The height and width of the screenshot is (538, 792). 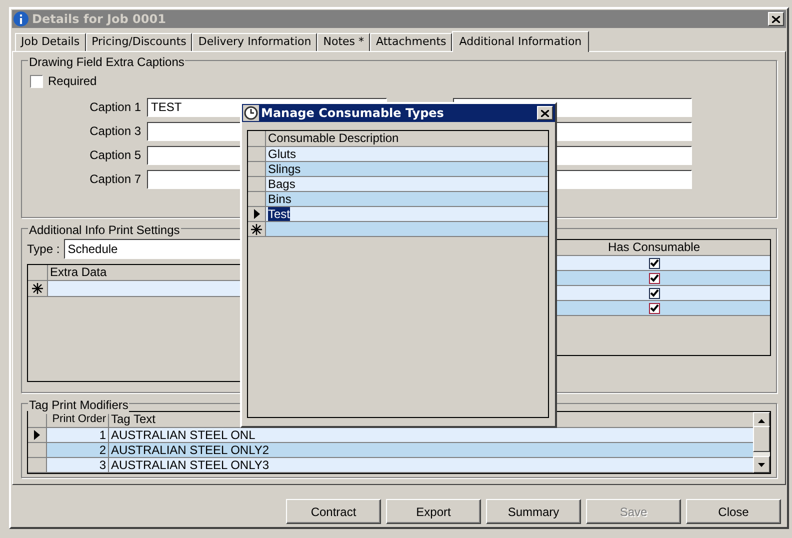 What do you see at coordinates (279, 199) in the screenshot?
I see `table-cell-text: Bins` at bounding box center [279, 199].